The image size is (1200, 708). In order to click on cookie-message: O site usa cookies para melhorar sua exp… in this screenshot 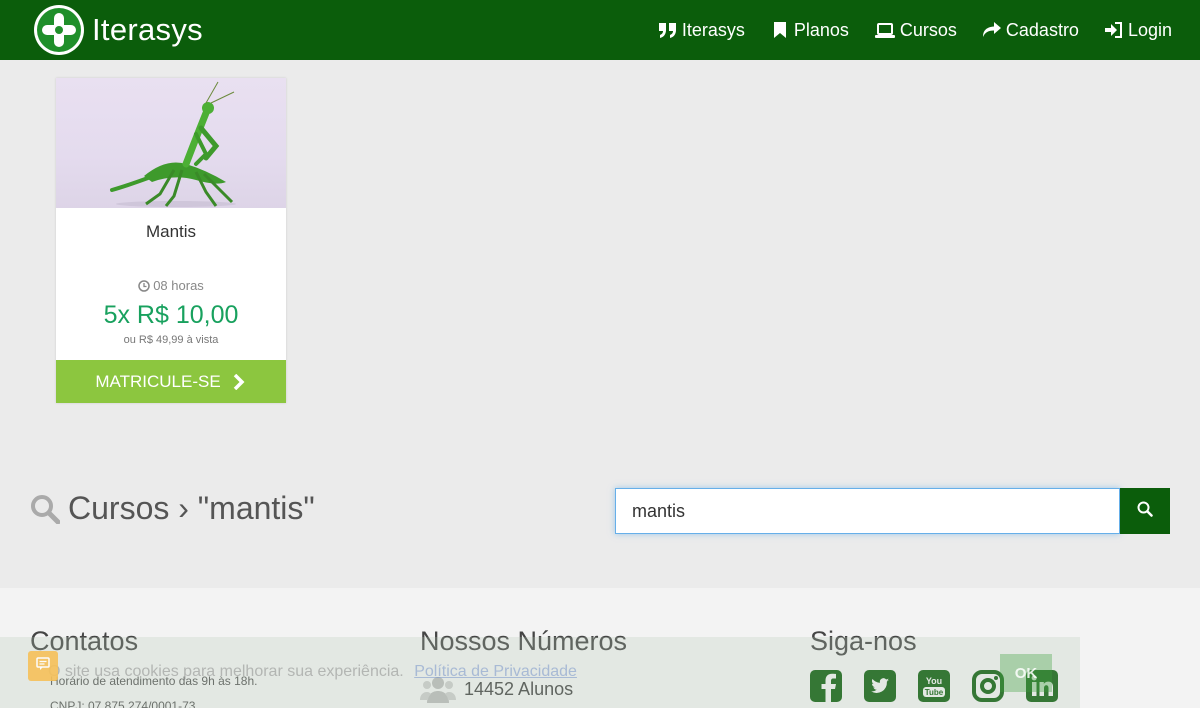, I will do `click(312, 672)`.